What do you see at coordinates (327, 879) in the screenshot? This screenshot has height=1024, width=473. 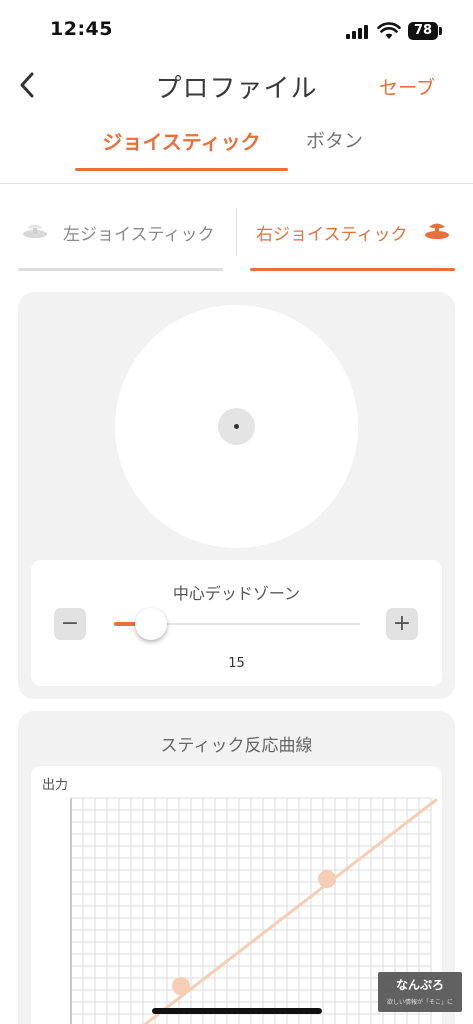 I see `control-point-high` at bounding box center [327, 879].